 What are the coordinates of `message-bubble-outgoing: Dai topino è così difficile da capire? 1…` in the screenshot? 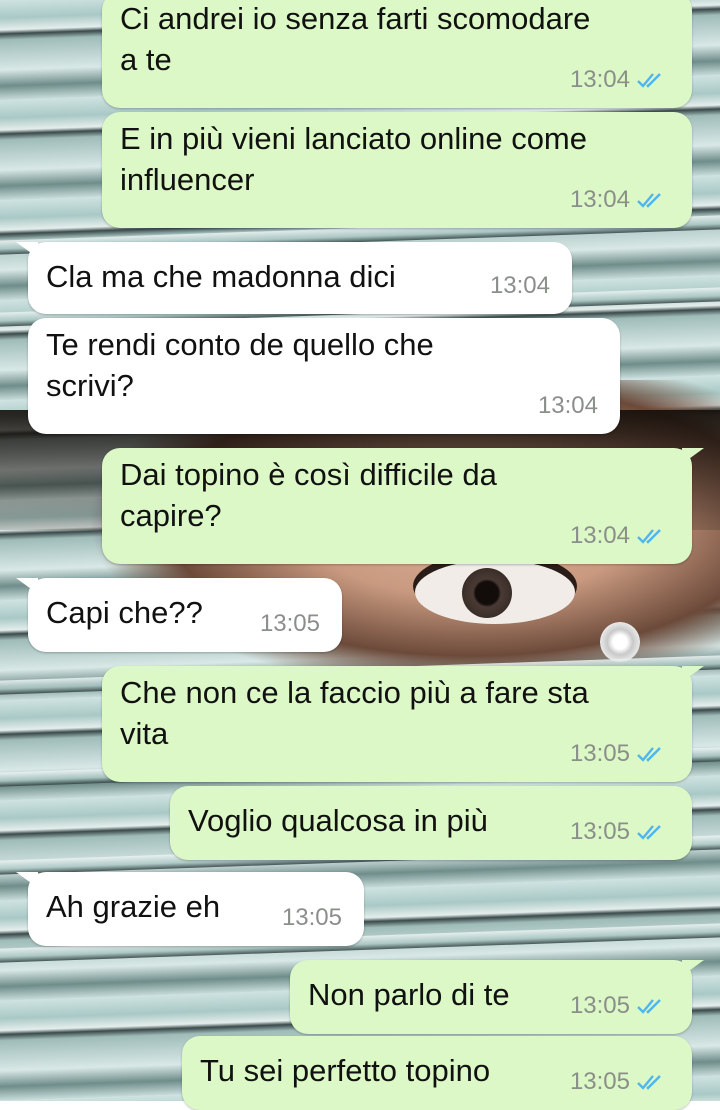 It's located at (403, 506).